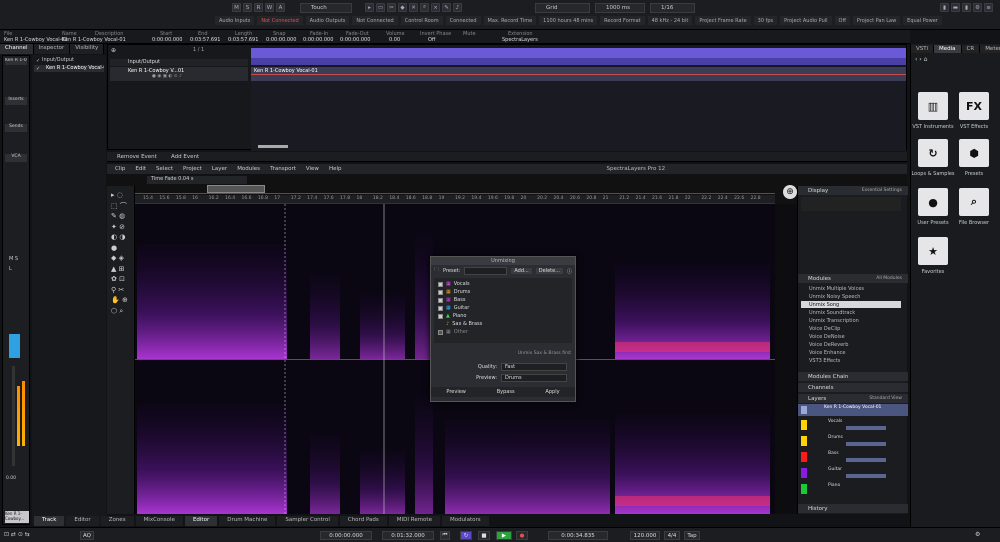  I want to click on tile-label: VST Effects, so click(974, 127).